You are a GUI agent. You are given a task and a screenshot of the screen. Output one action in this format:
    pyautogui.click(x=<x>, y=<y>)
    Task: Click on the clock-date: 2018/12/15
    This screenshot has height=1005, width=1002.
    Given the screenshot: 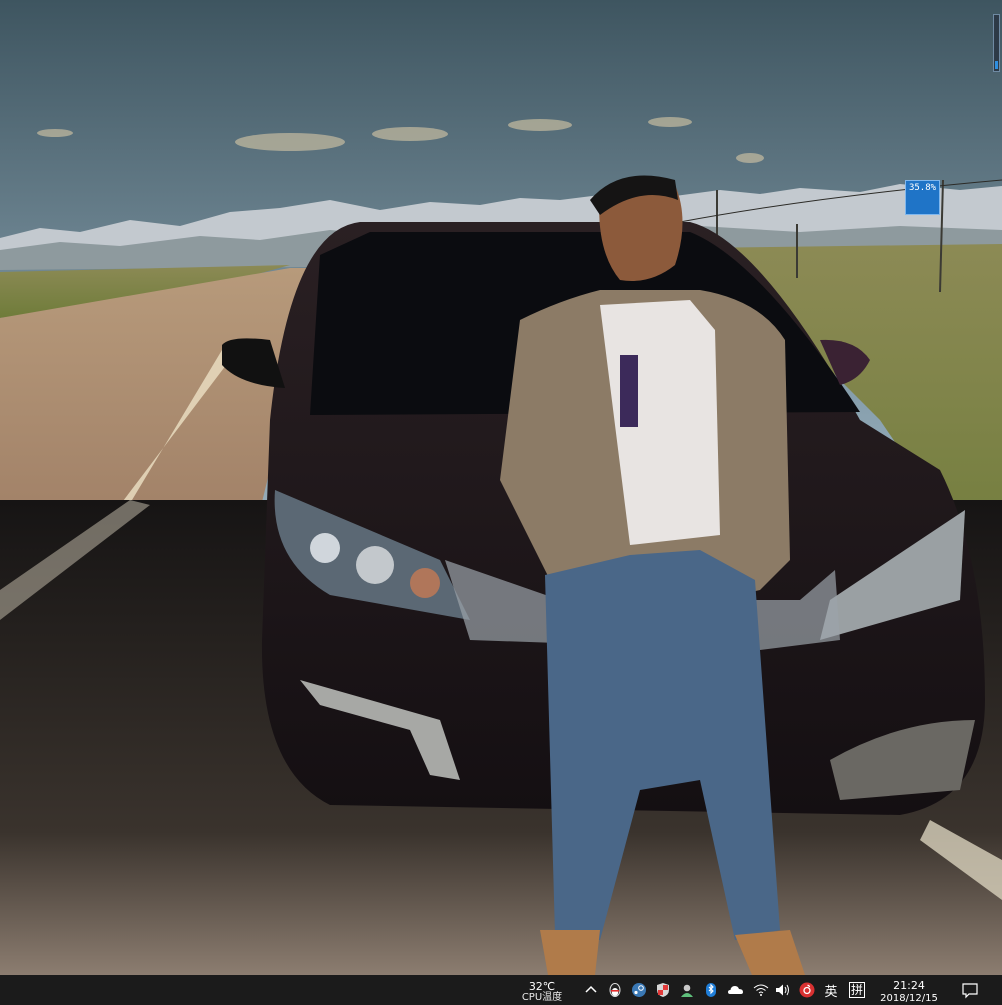 What is the action you would take?
    pyautogui.click(x=909, y=998)
    